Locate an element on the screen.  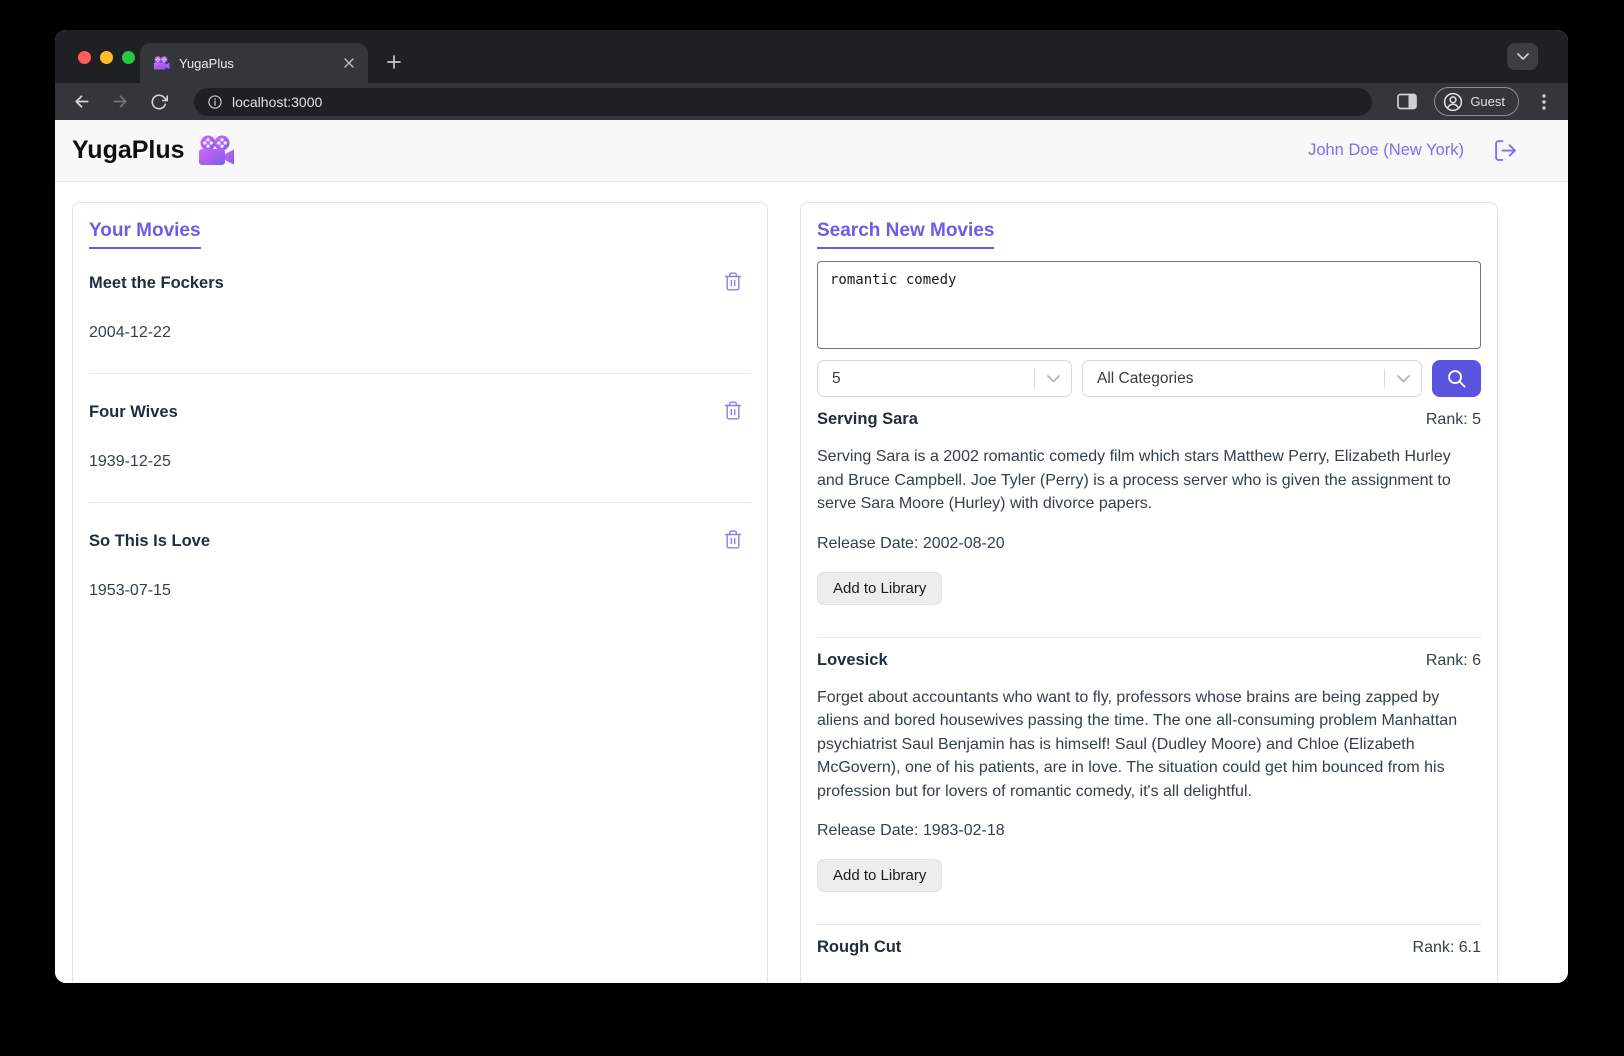
minimize-window-button is located at coordinates (106, 57).